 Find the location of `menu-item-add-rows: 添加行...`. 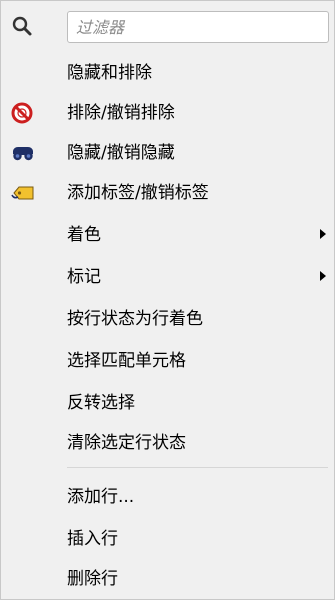

menu-item-add-rows: 添加行... is located at coordinates (168, 497).